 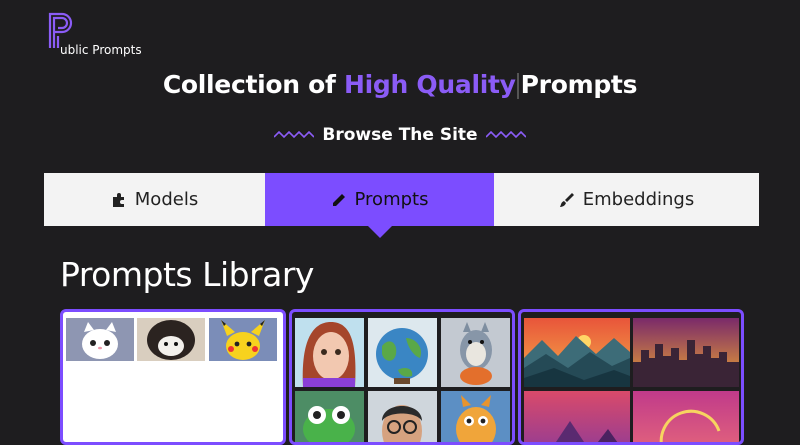 I want to click on tab-embeddings: Embeddings, so click(x=626, y=199).